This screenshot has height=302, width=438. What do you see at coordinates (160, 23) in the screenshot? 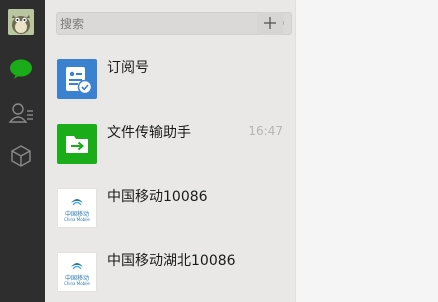
I see `search-input` at bounding box center [160, 23].